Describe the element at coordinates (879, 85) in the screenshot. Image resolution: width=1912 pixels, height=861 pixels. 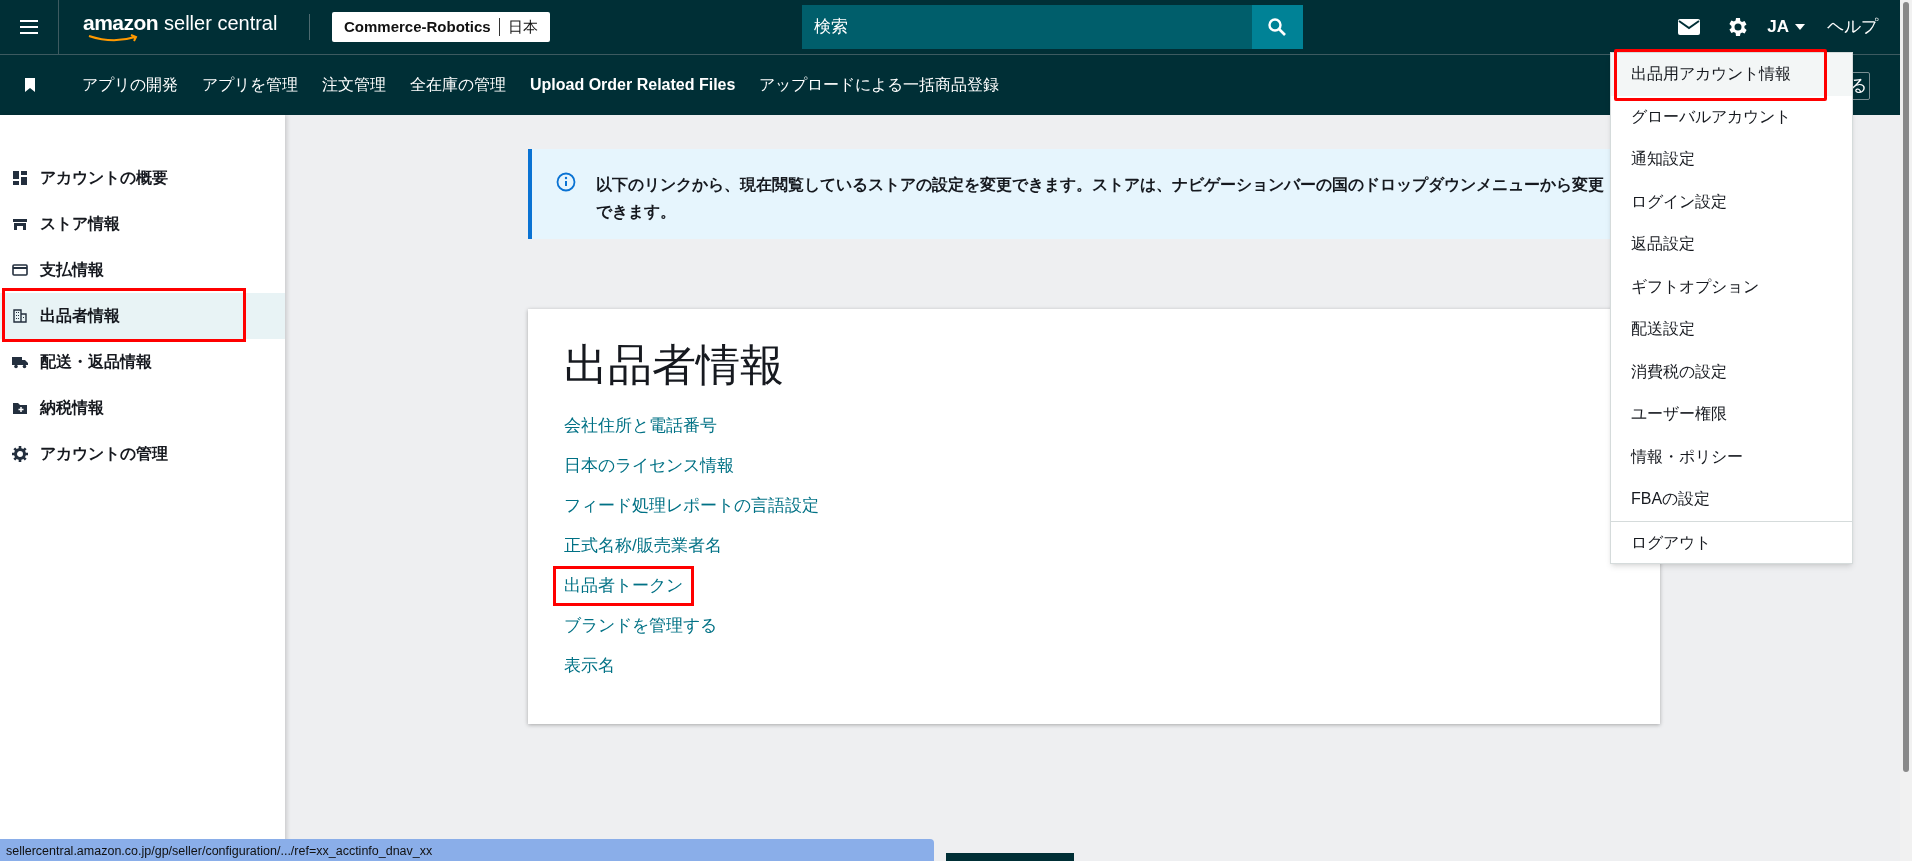
I see `nav-link: アップロードによる一括商品登録` at that location.